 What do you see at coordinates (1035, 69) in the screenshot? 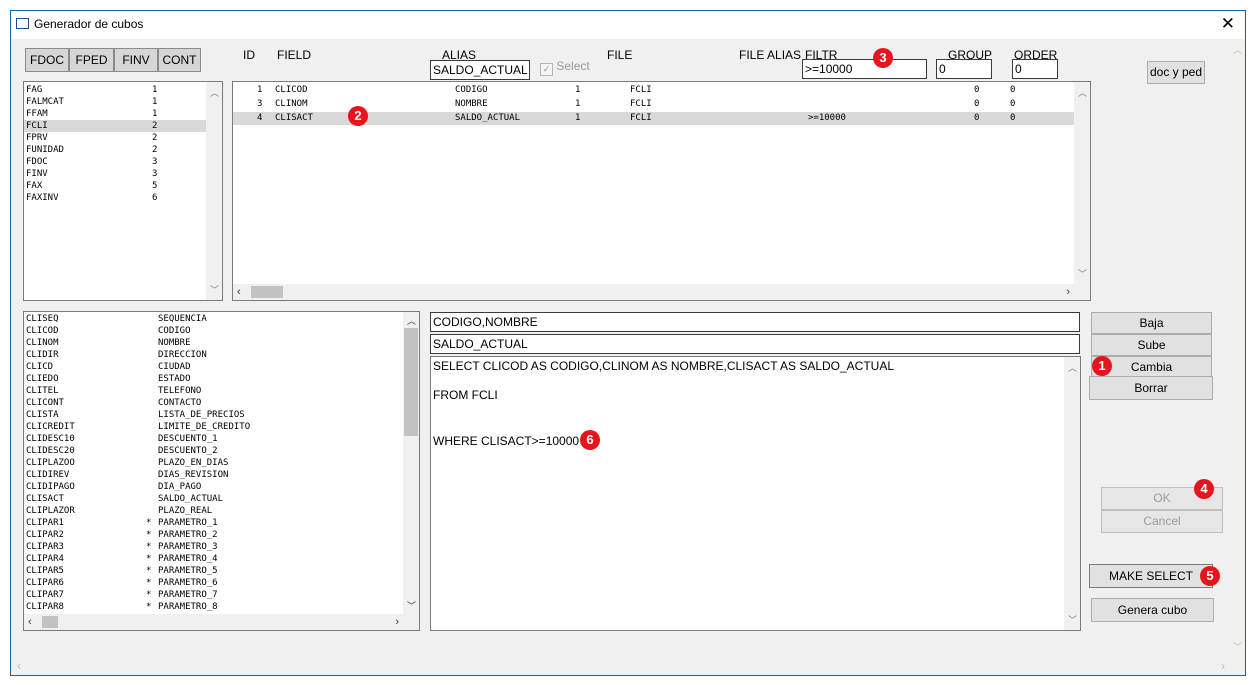
I see `order-input: 0` at bounding box center [1035, 69].